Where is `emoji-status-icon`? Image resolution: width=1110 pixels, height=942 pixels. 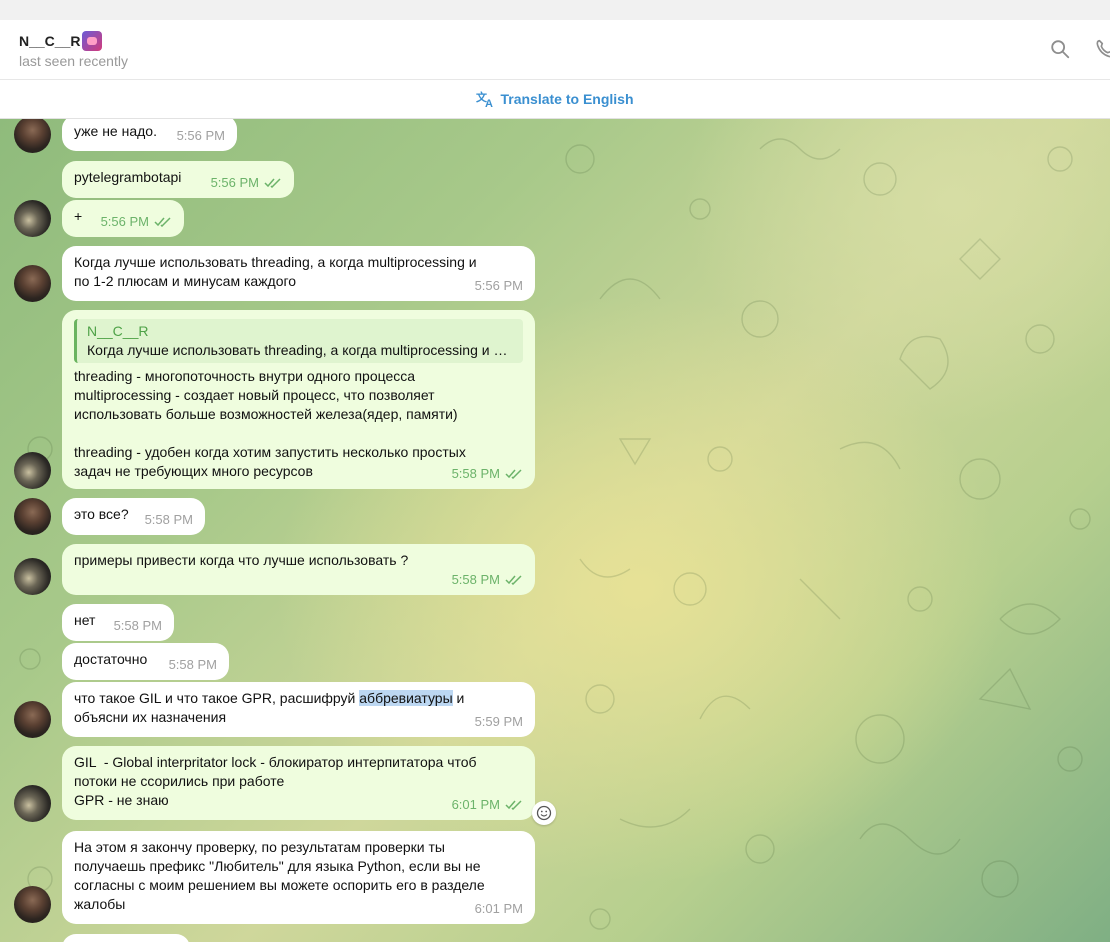 emoji-status-icon is located at coordinates (92, 41).